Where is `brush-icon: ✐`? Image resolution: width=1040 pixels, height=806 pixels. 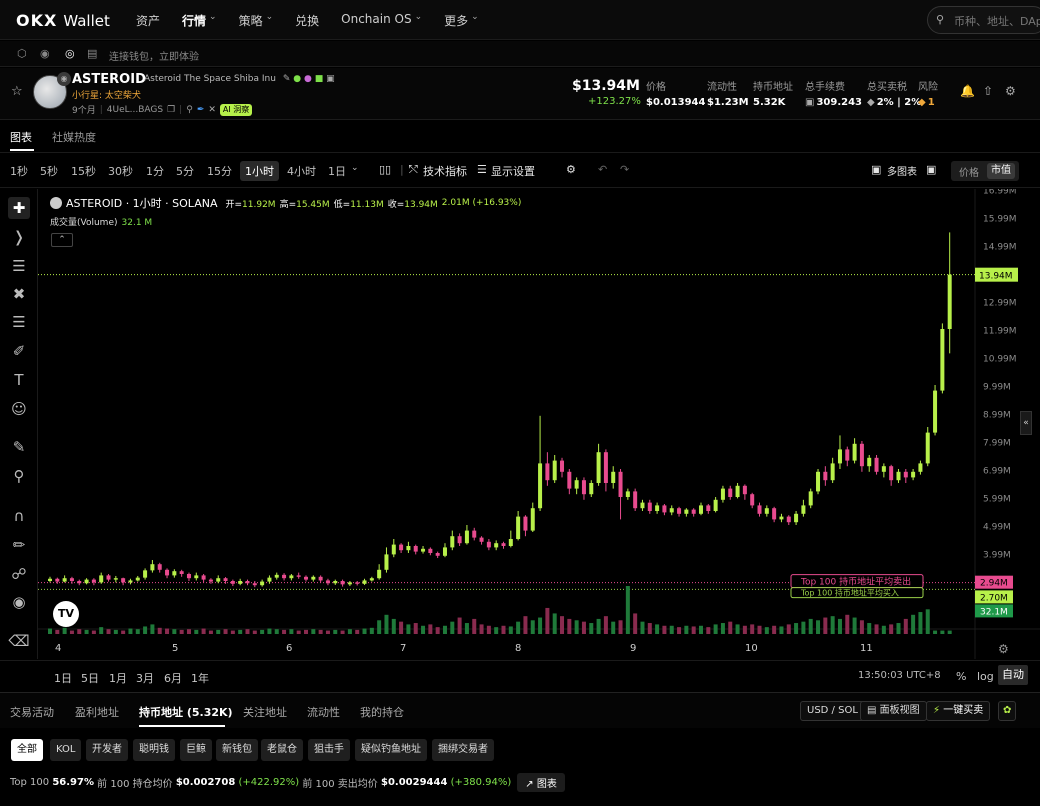 brush-icon: ✐ is located at coordinates (19, 351).